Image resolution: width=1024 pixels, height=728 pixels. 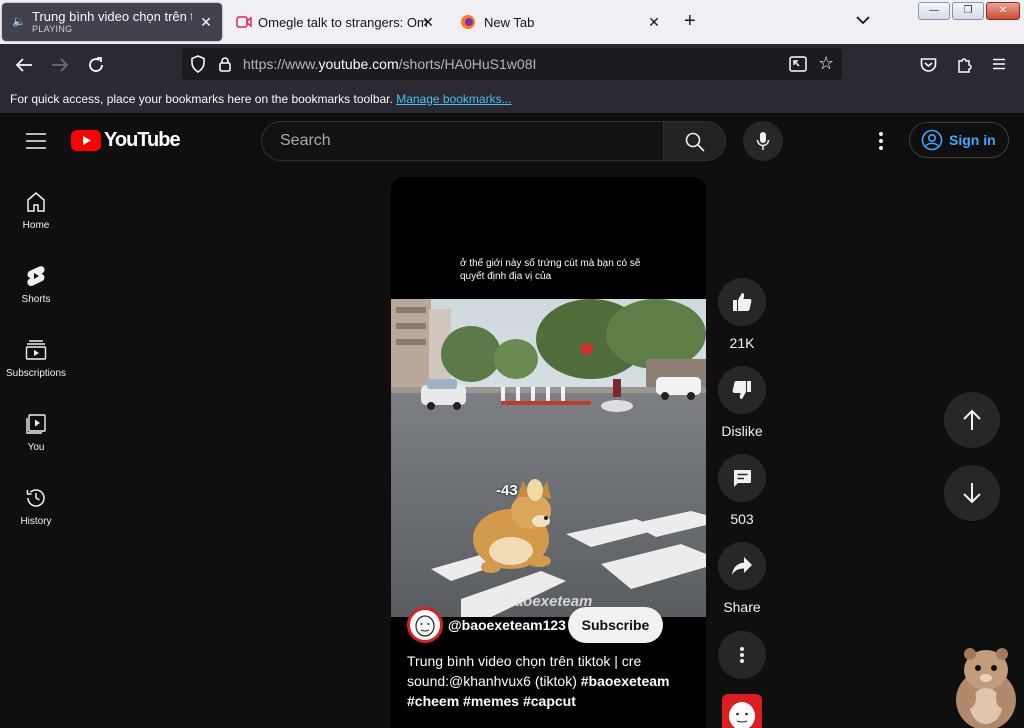 What do you see at coordinates (491, 701) in the screenshot?
I see `hashtag-link: #memes` at bounding box center [491, 701].